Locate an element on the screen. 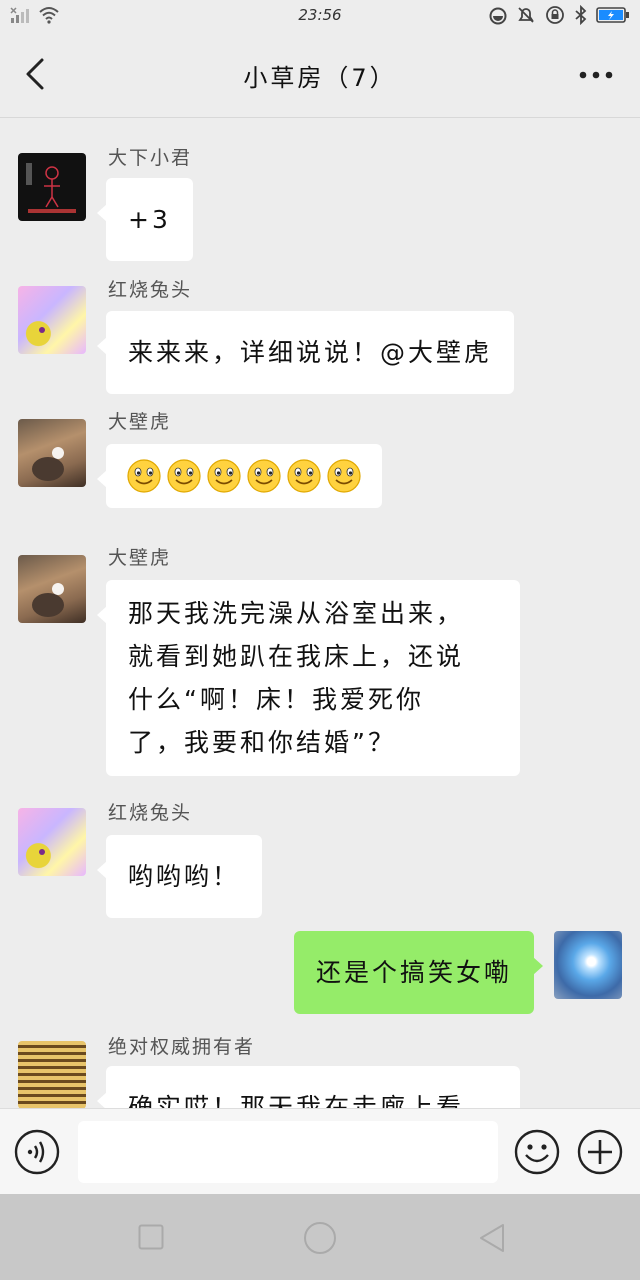 The width and height of the screenshot is (640, 1280). message-bubble is located at coordinates (239, 476).